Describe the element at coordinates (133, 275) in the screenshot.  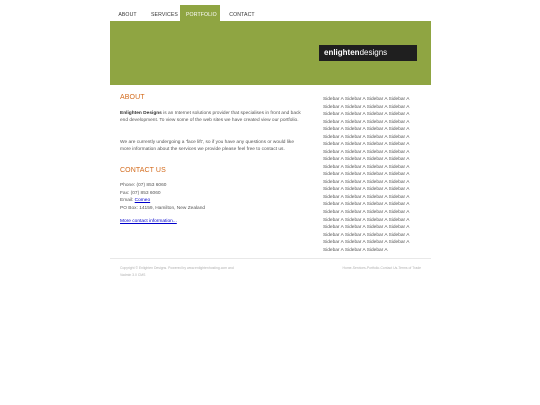
I see `copyright-line-2: Vadmin 3.0 CMS` at that location.